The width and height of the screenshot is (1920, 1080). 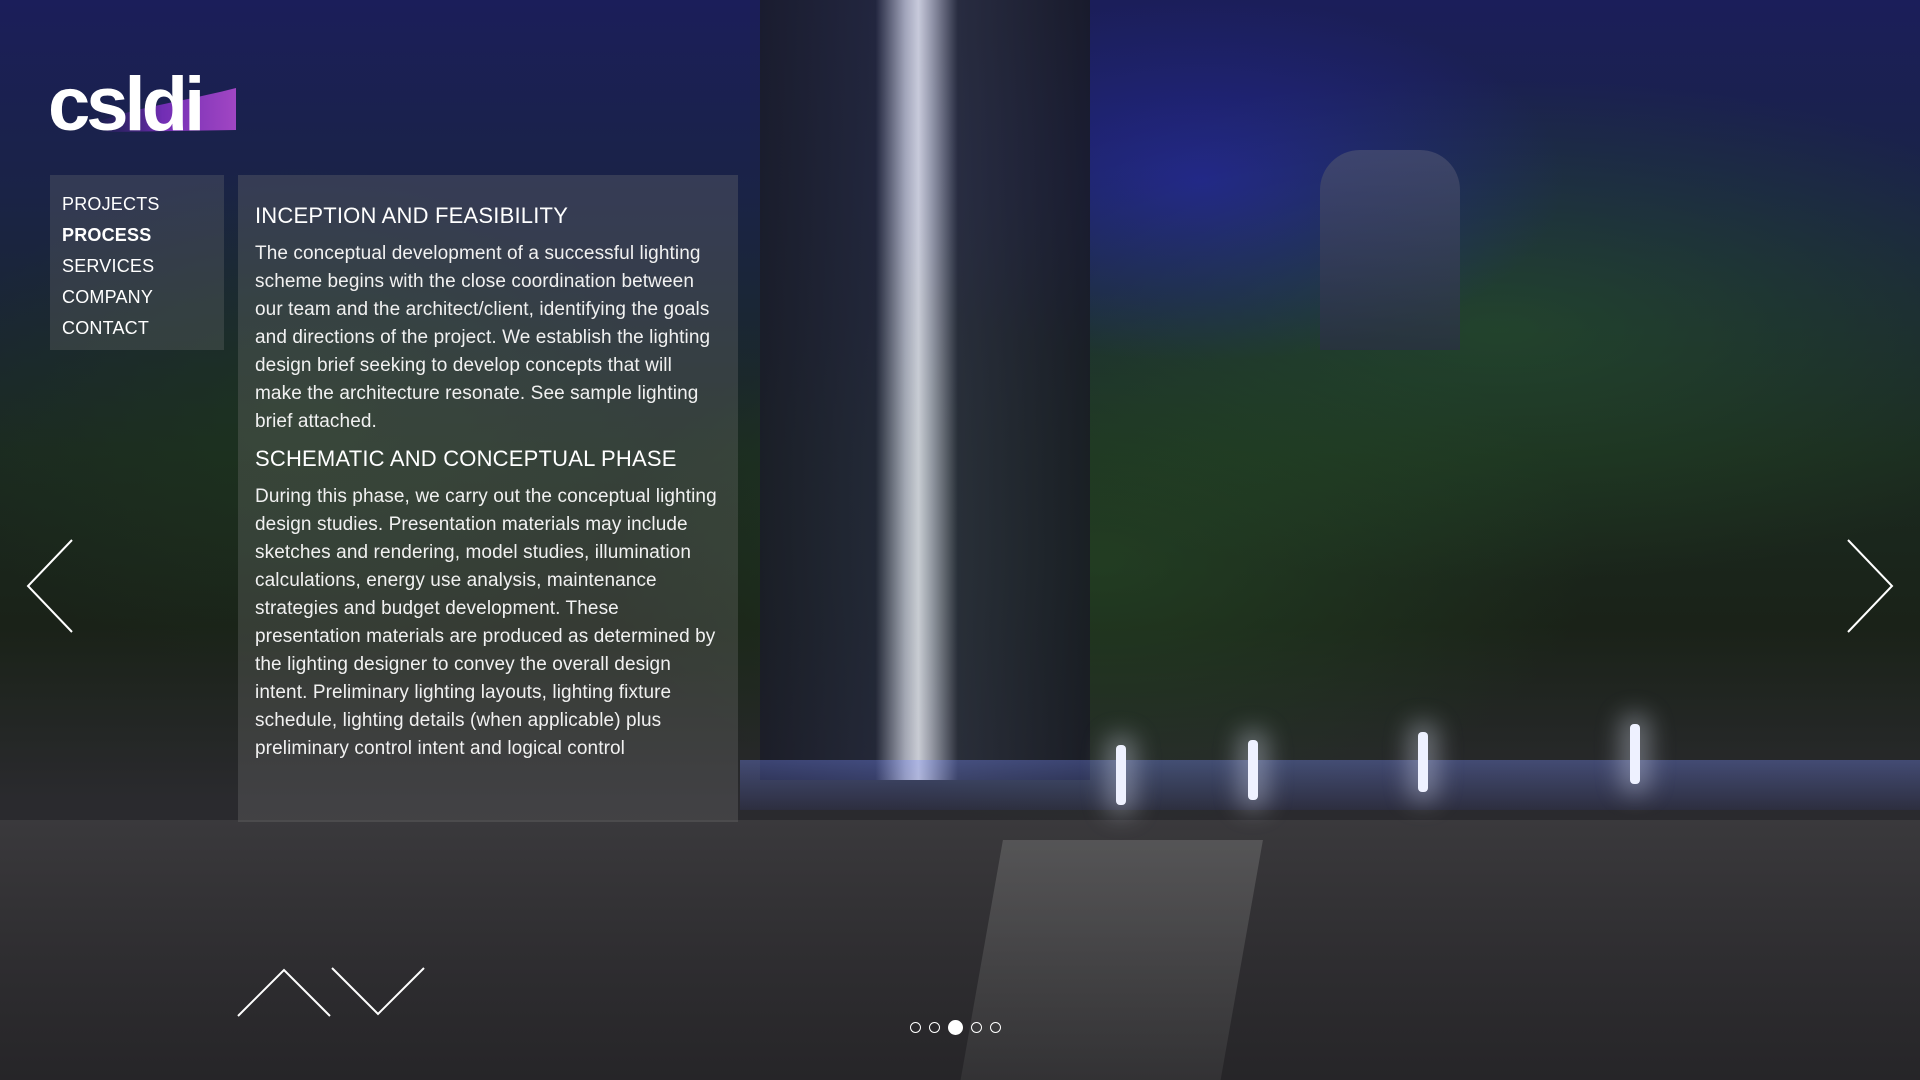 I want to click on nav-item-projects: PROJECTS, so click(x=143, y=204).